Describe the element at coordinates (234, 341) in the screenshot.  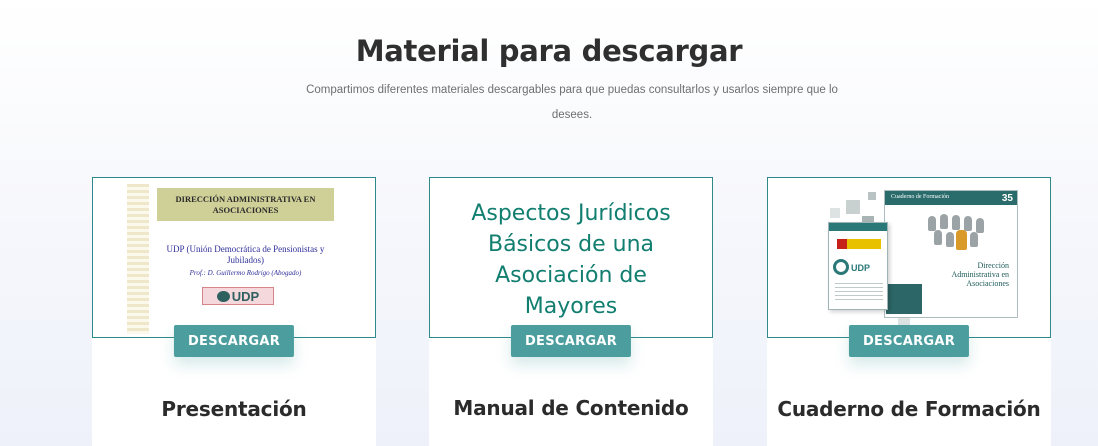
I see `download-button-presentacion: DESCARGAR` at that location.